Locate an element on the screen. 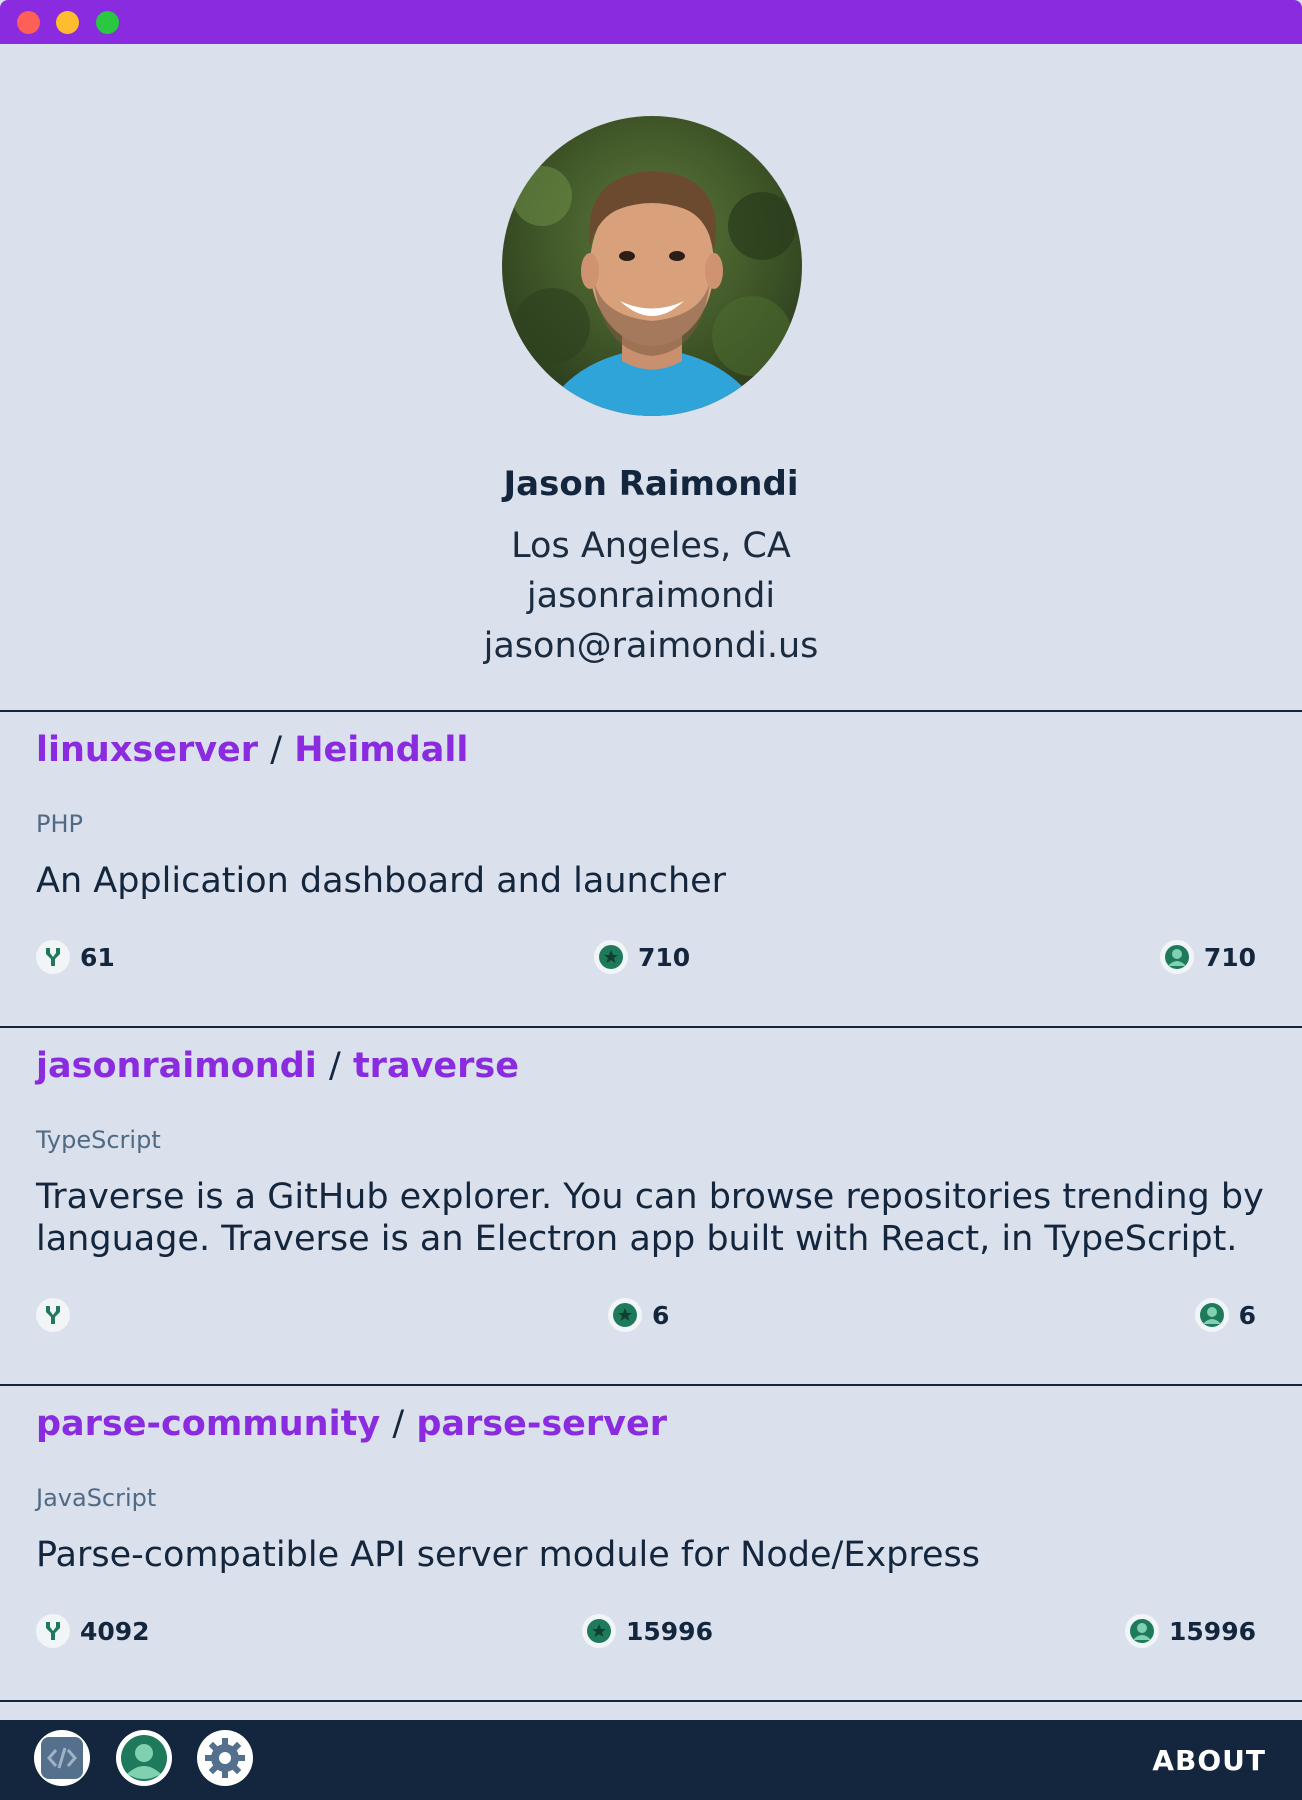 This screenshot has width=1302, height=1800. repo-description: An Application dashboard and launcher is located at coordinates (381, 881).